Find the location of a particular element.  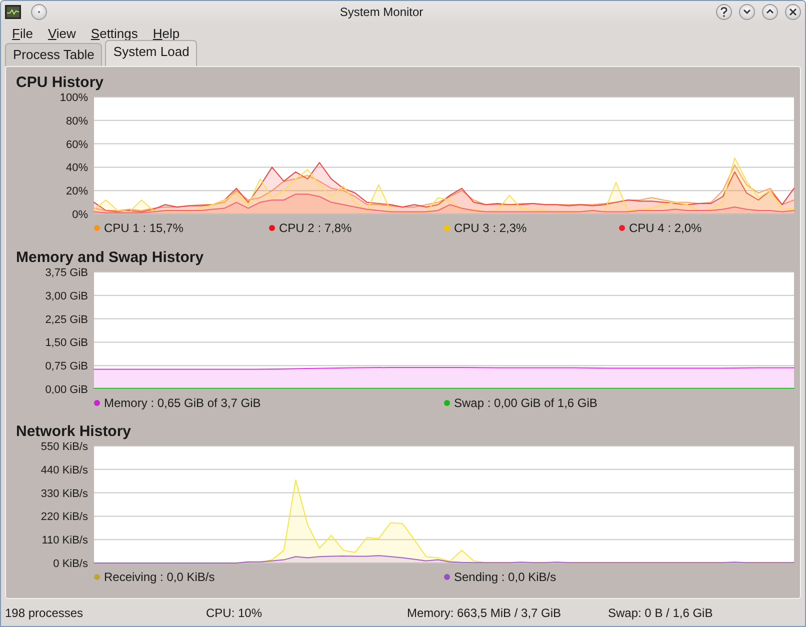

legend-label: Memory : 0,65 GiB of 3,7 GiB is located at coordinates (182, 403).